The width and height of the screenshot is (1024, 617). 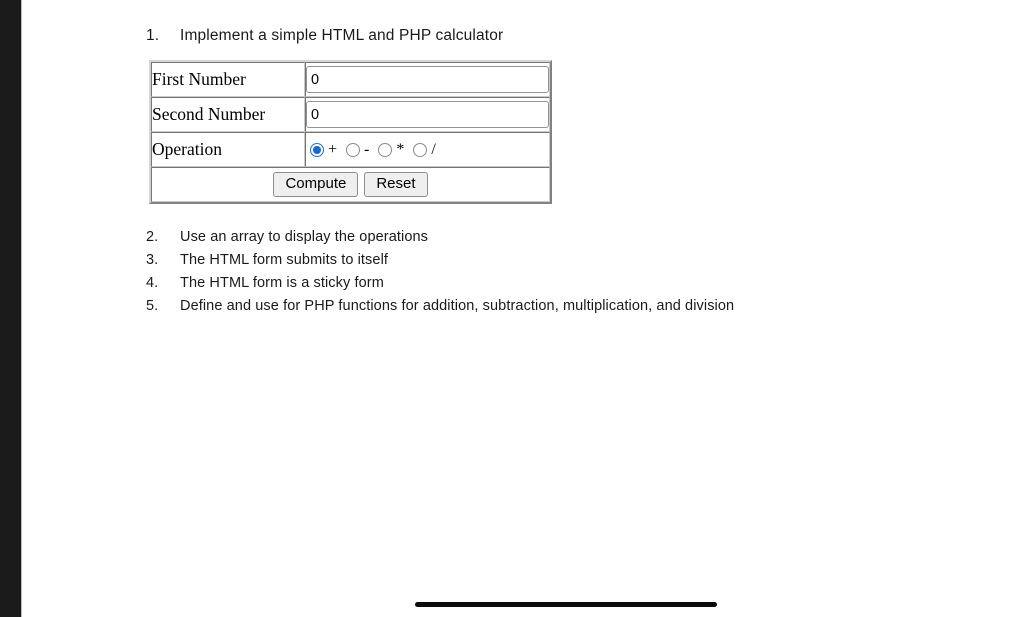 I want to click on operation-radio-group: + - * /, so click(x=427, y=149).